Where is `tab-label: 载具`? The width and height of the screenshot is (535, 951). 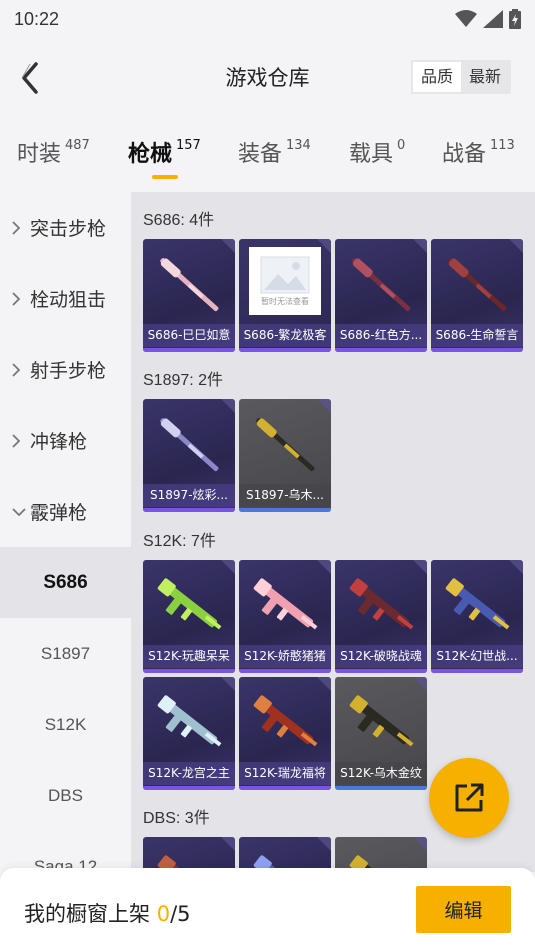
tab-label: 载具 is located at coordinates (371, 154).